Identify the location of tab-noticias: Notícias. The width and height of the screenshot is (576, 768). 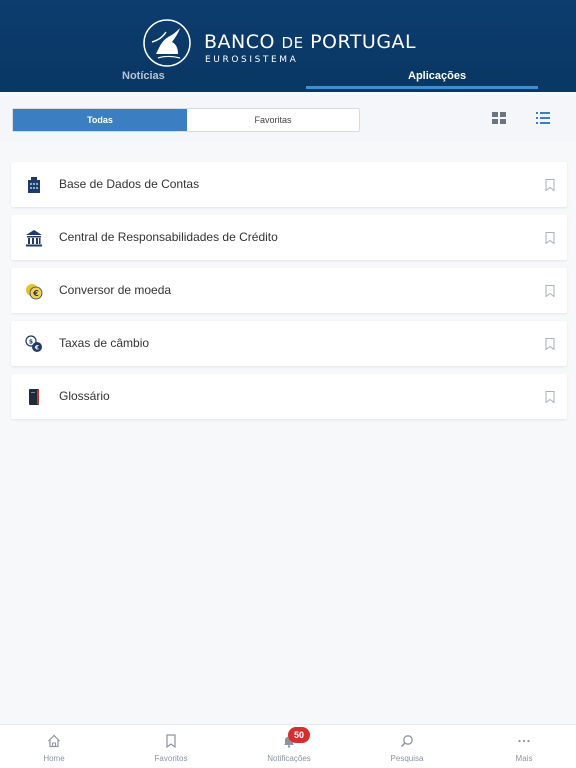
(143, 76).